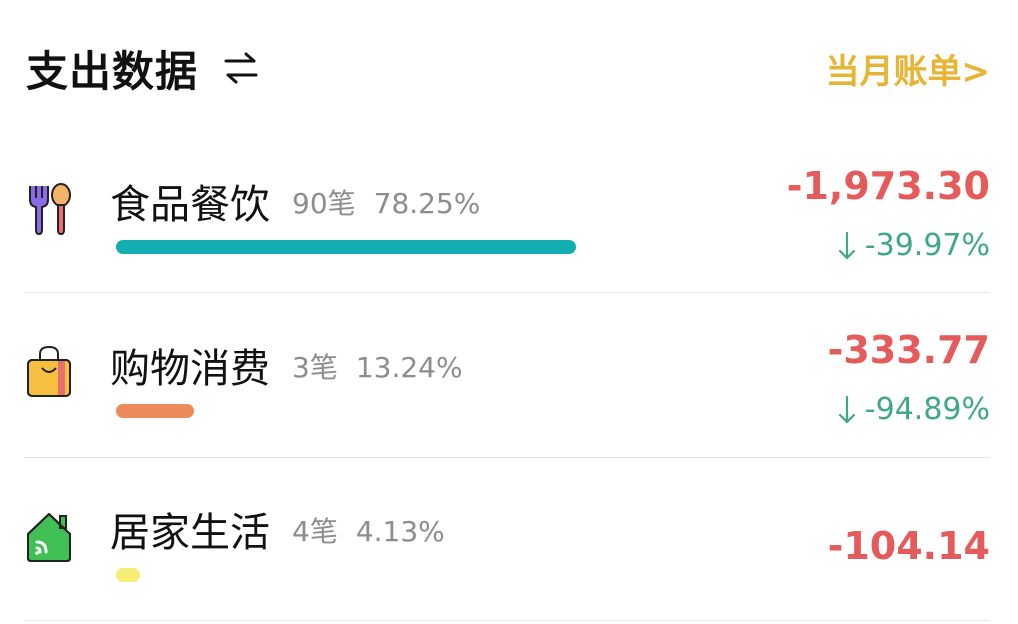 Image resolution: width=1018 pixels, height=624 pixels. What do you see at coordinates (427, 203) in the screenshot?
I see `category-percent: 78.25%` at bounding box center [427, 203].